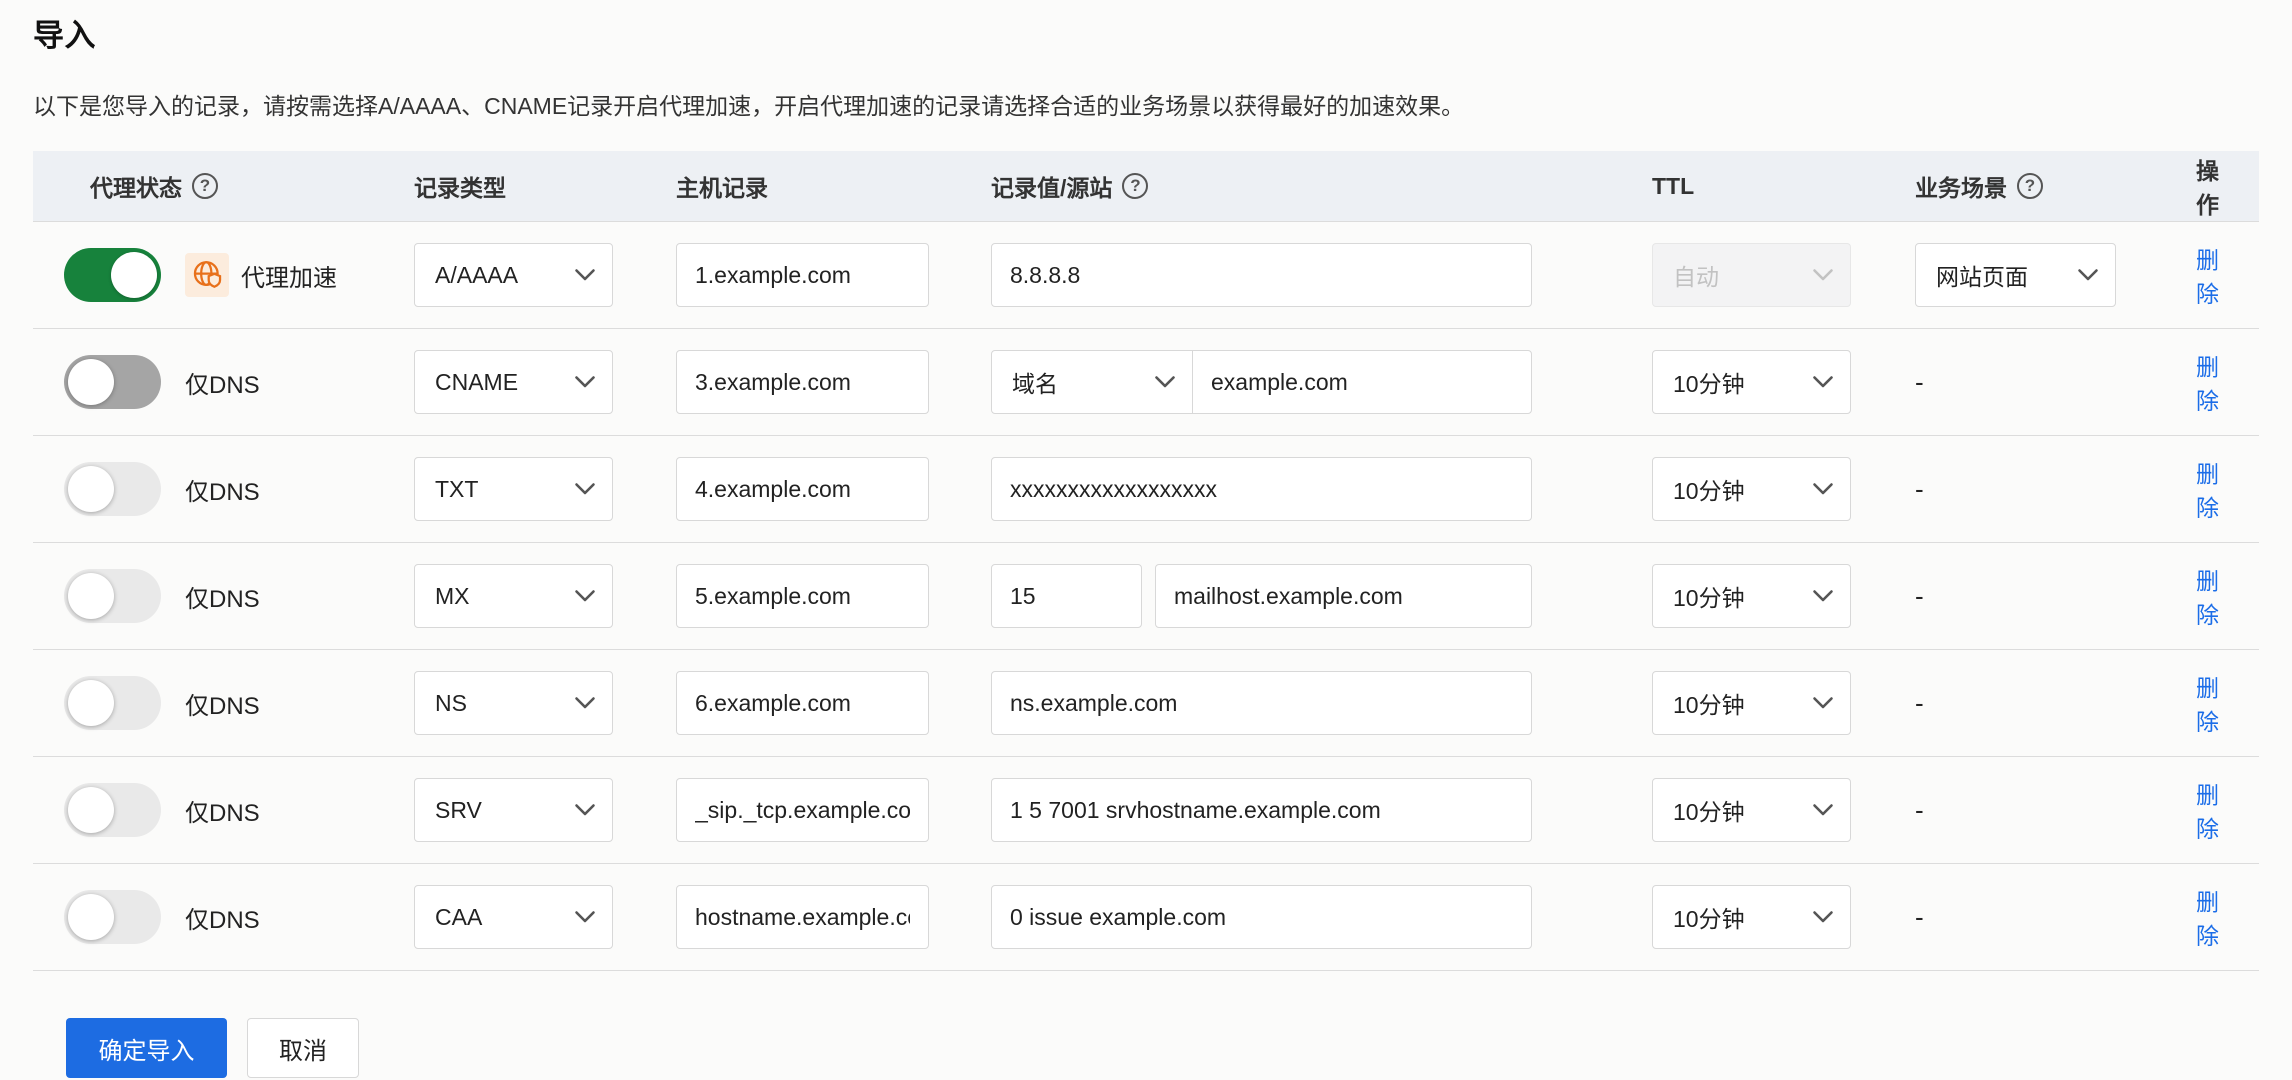 The height and width of the screenshot is (1080, 2292). I want to click on record-type-select-value: A/AAAA, so click(477, 274).